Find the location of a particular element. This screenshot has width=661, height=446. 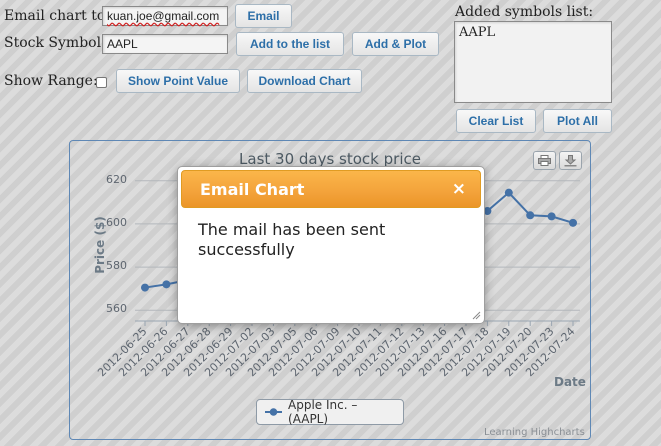

y-tick-label: 600 is located at coordinates (116, 222).